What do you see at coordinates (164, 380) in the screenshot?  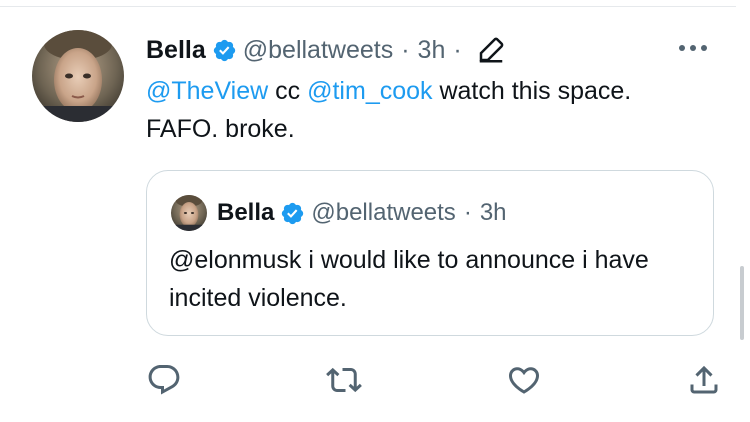 I see `reply-icon` at bounding box center [164, 380].